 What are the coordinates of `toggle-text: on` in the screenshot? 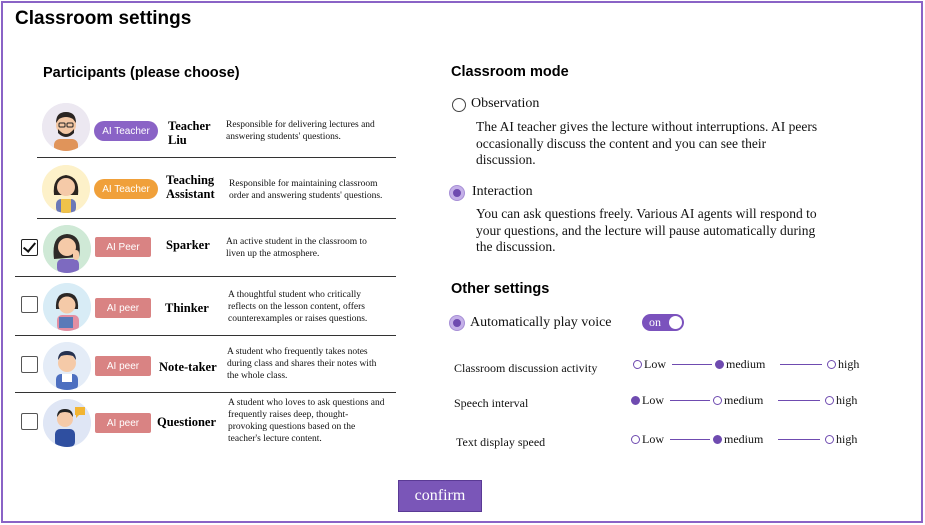 It's located at (655, 322).